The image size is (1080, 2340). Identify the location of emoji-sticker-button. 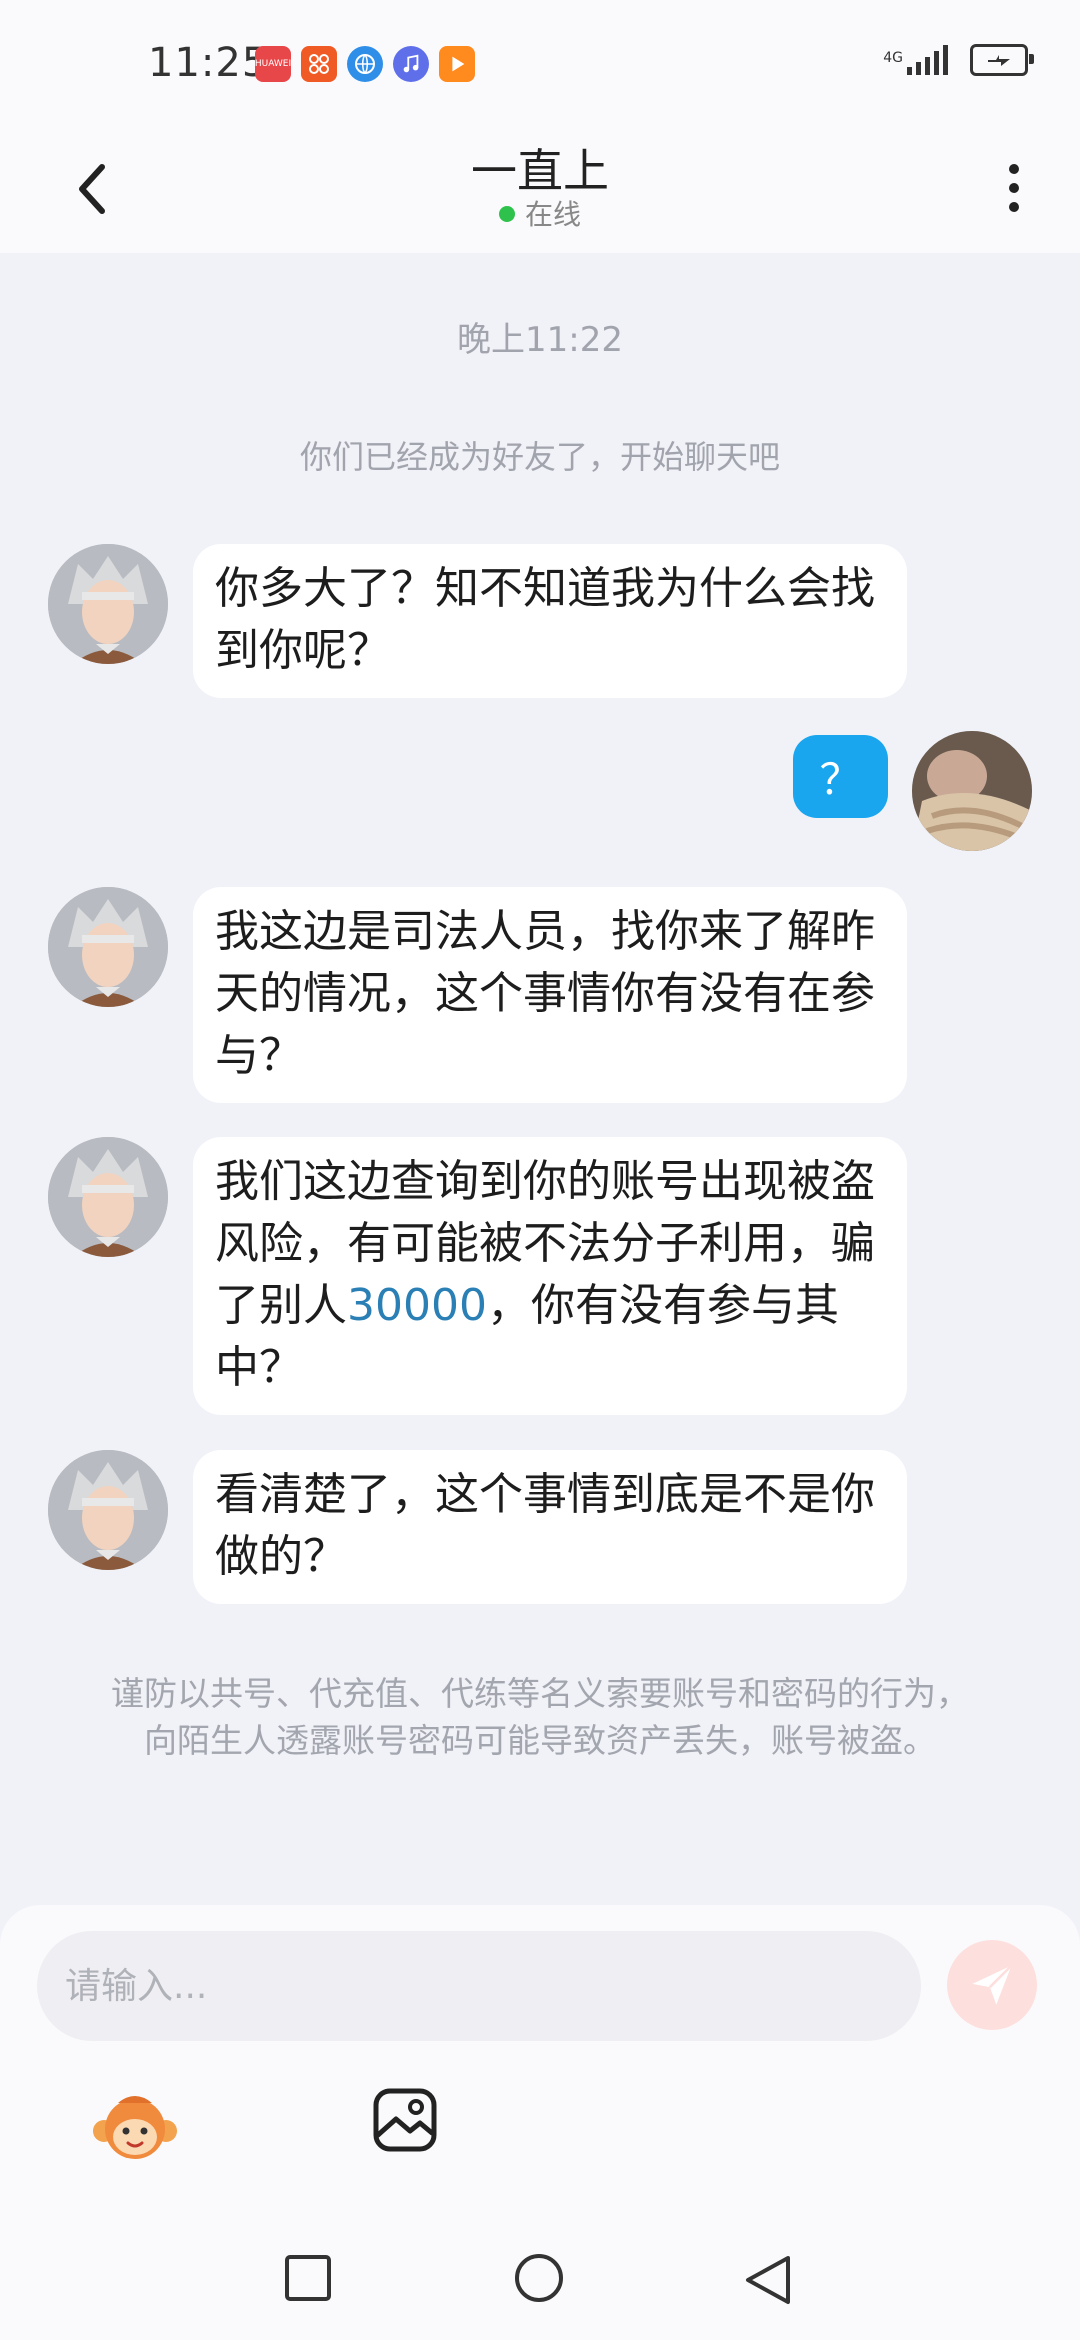
(135, 2129).